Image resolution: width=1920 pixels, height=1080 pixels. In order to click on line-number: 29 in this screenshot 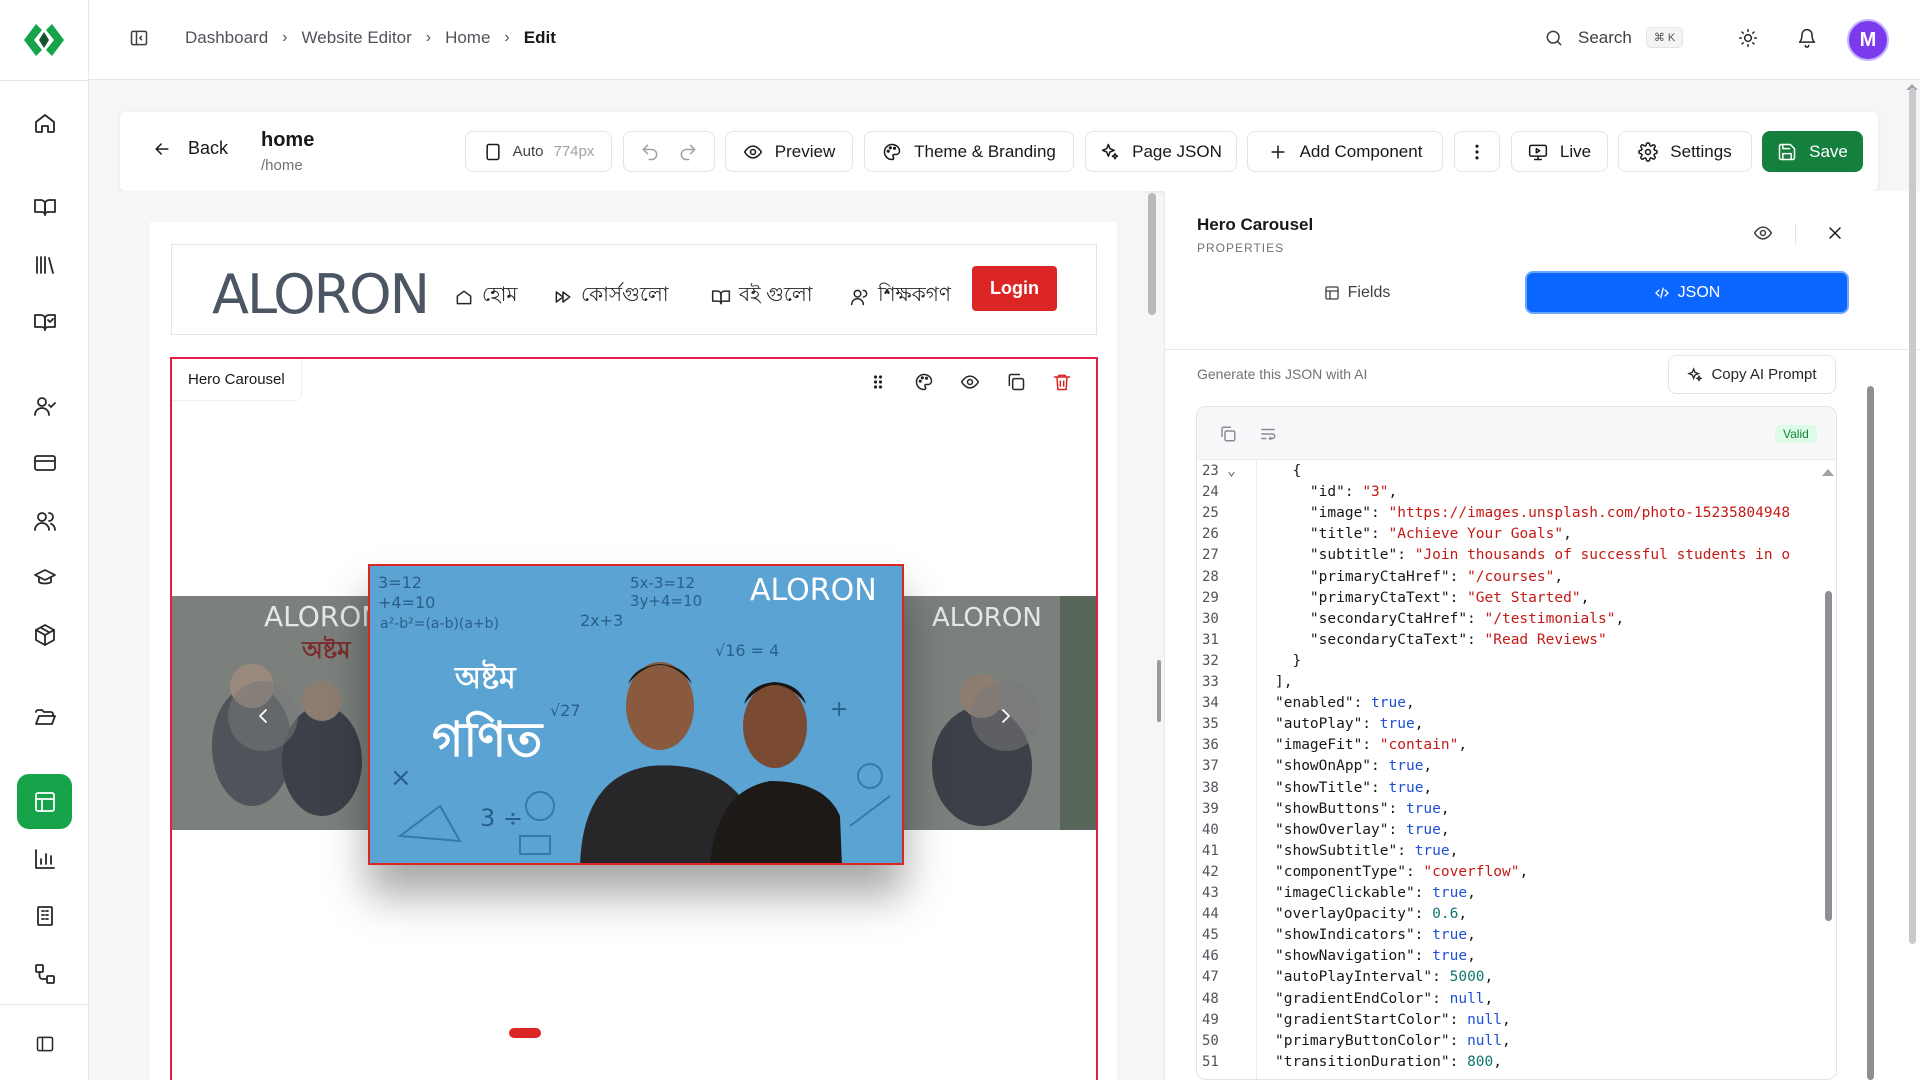, I will do `click(1210, 597)`.